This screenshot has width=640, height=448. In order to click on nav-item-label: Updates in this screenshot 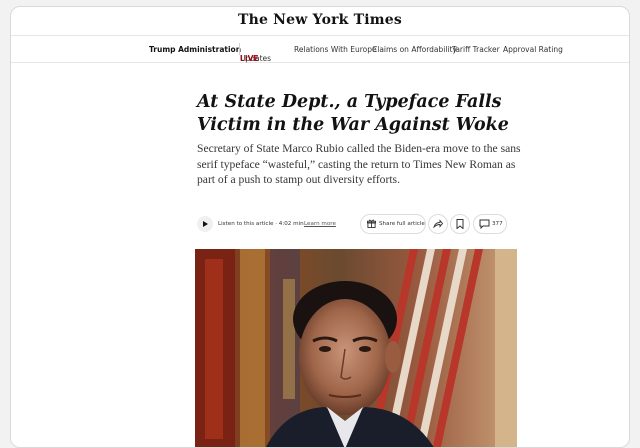, I will do `click(256, 58)`.